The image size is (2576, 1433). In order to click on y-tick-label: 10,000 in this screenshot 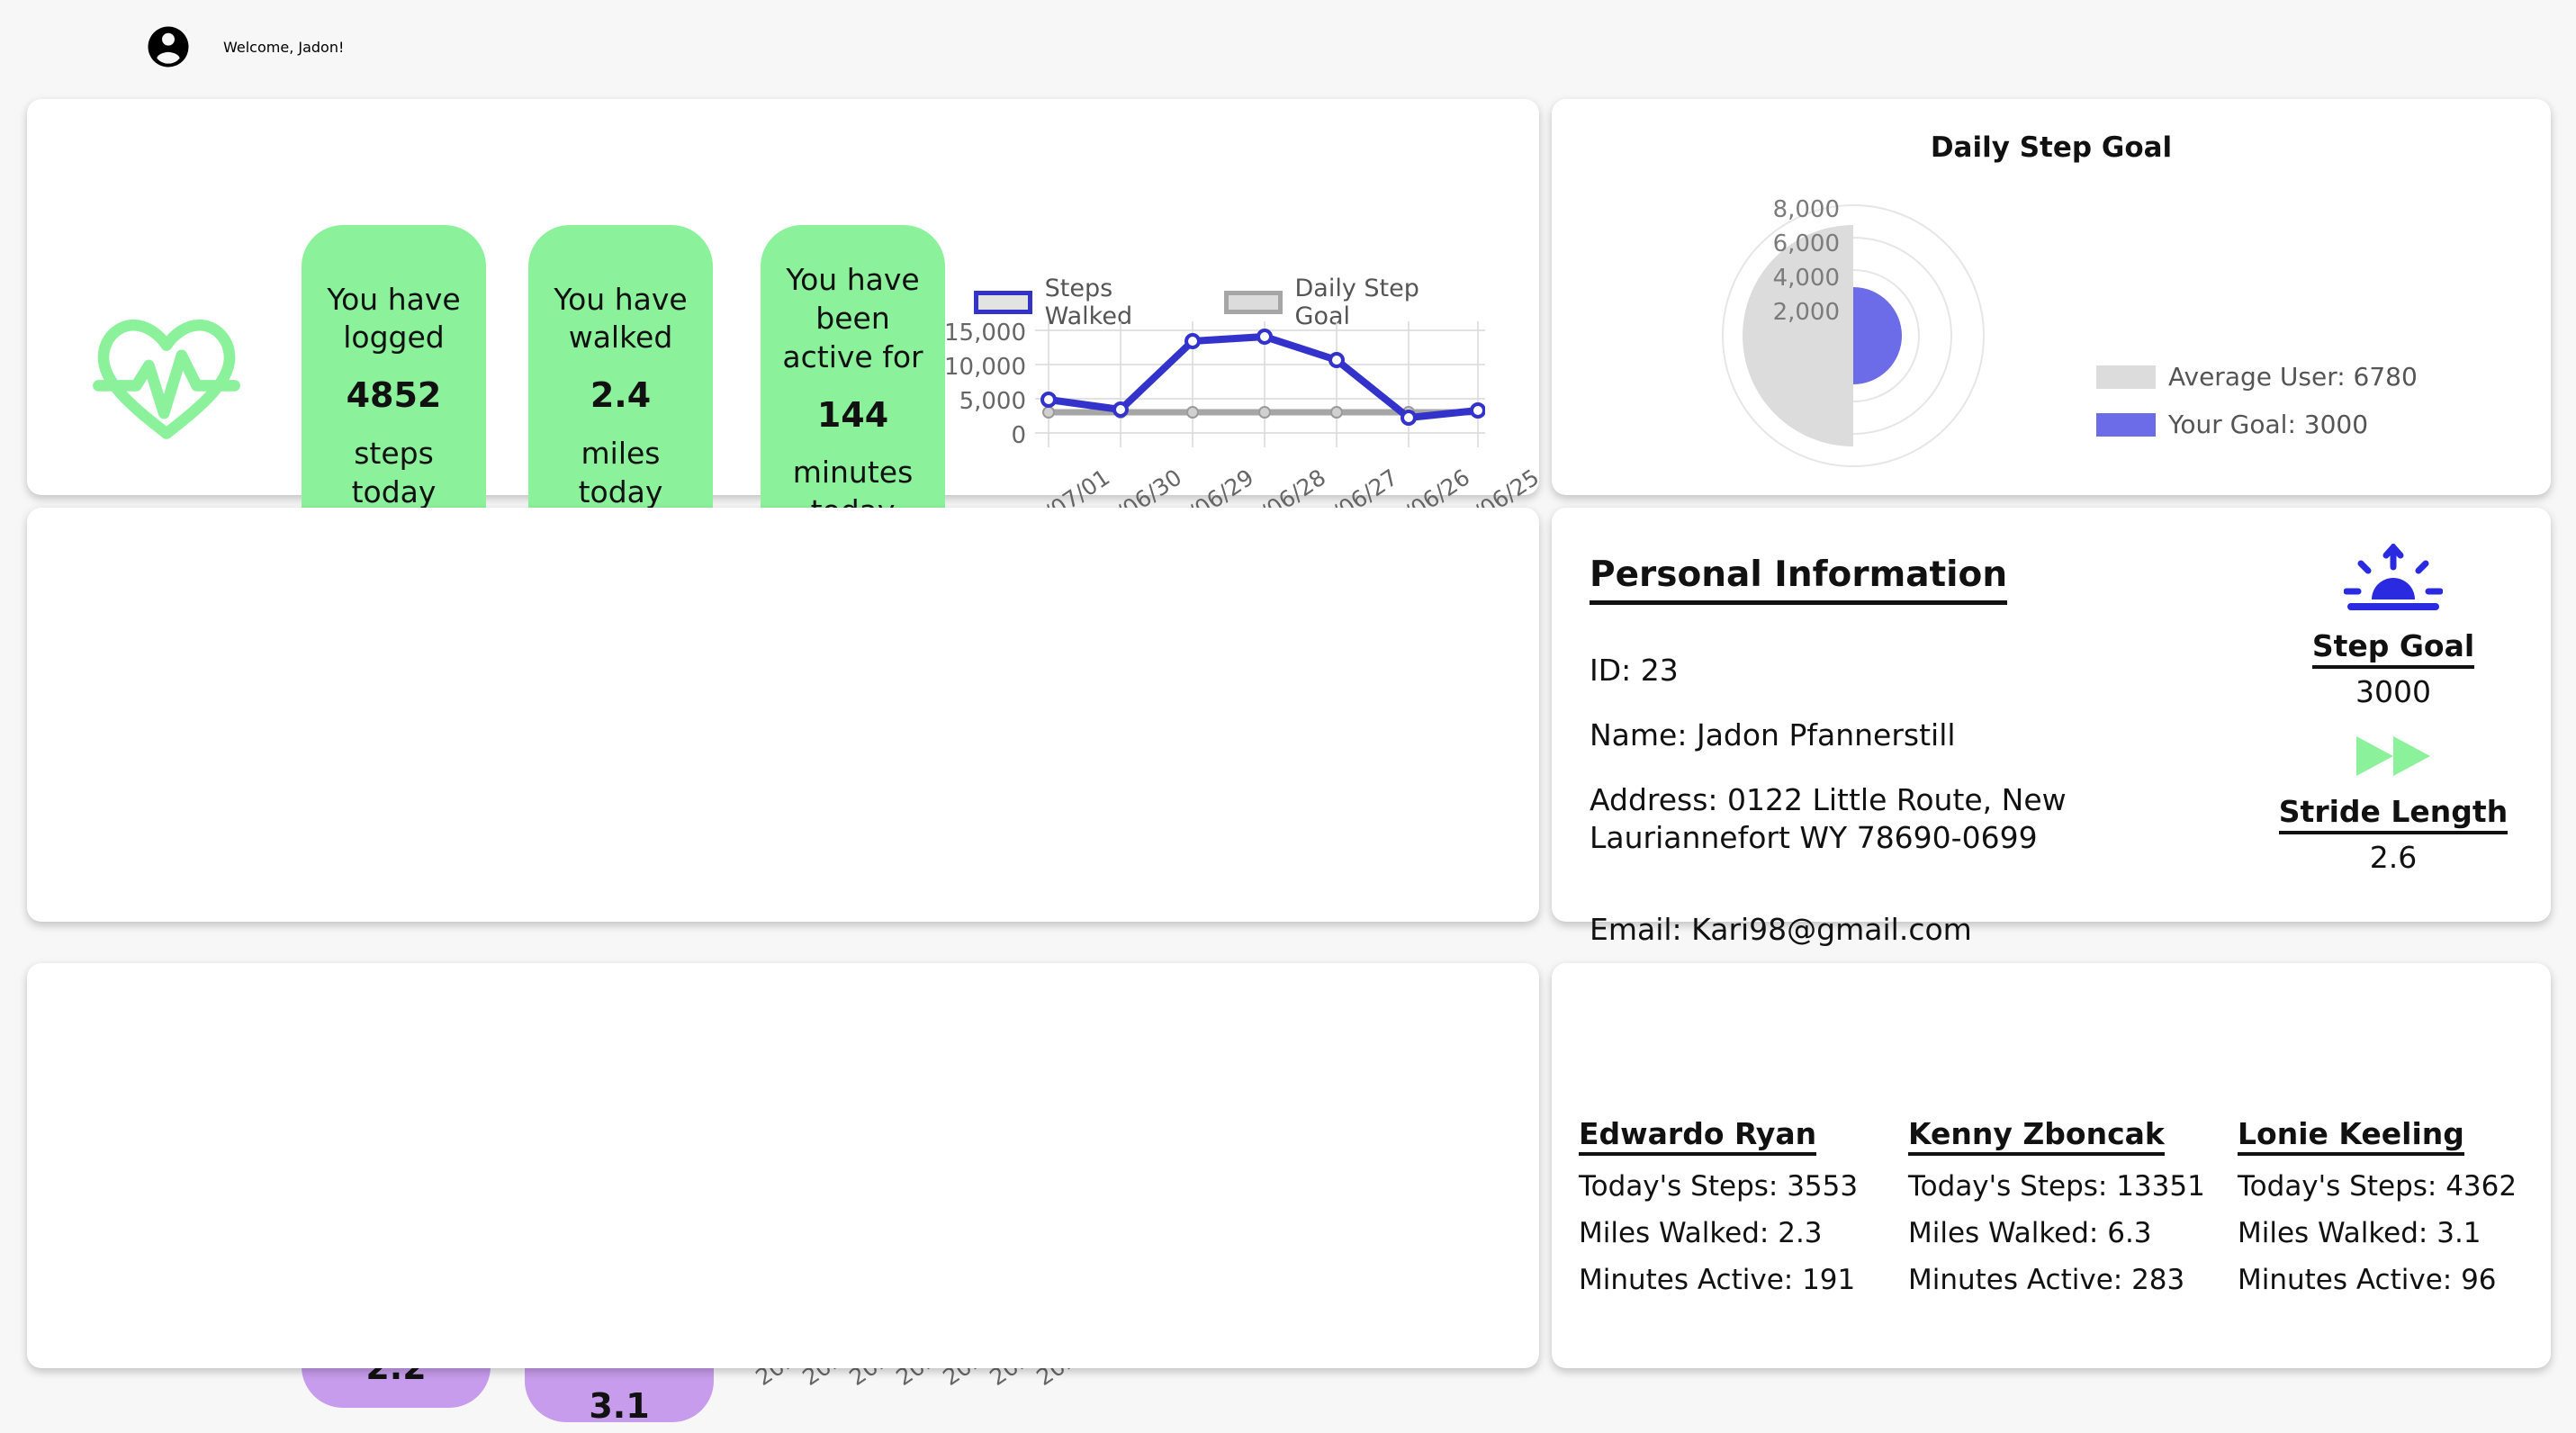, I will do `click(985, 367)`.